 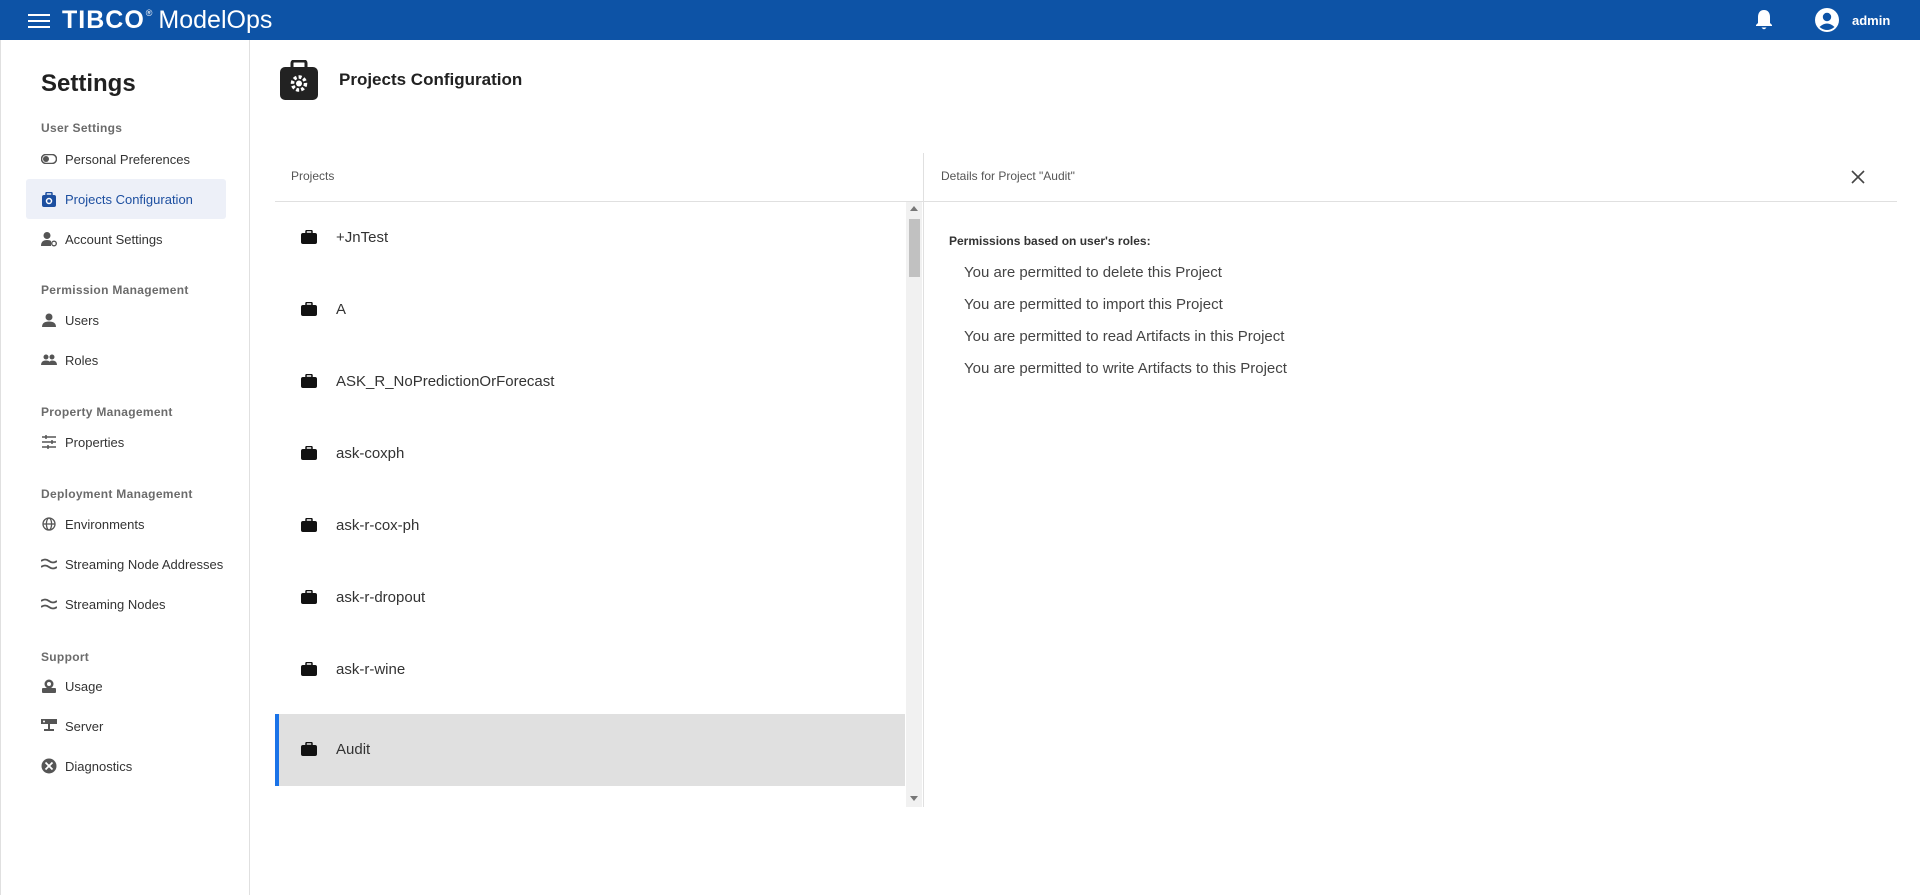 What do you see at coordinates (381, 597) in the screenshot?
I see `project-name: ask-r-dropout` at bounding box center [381, 597].